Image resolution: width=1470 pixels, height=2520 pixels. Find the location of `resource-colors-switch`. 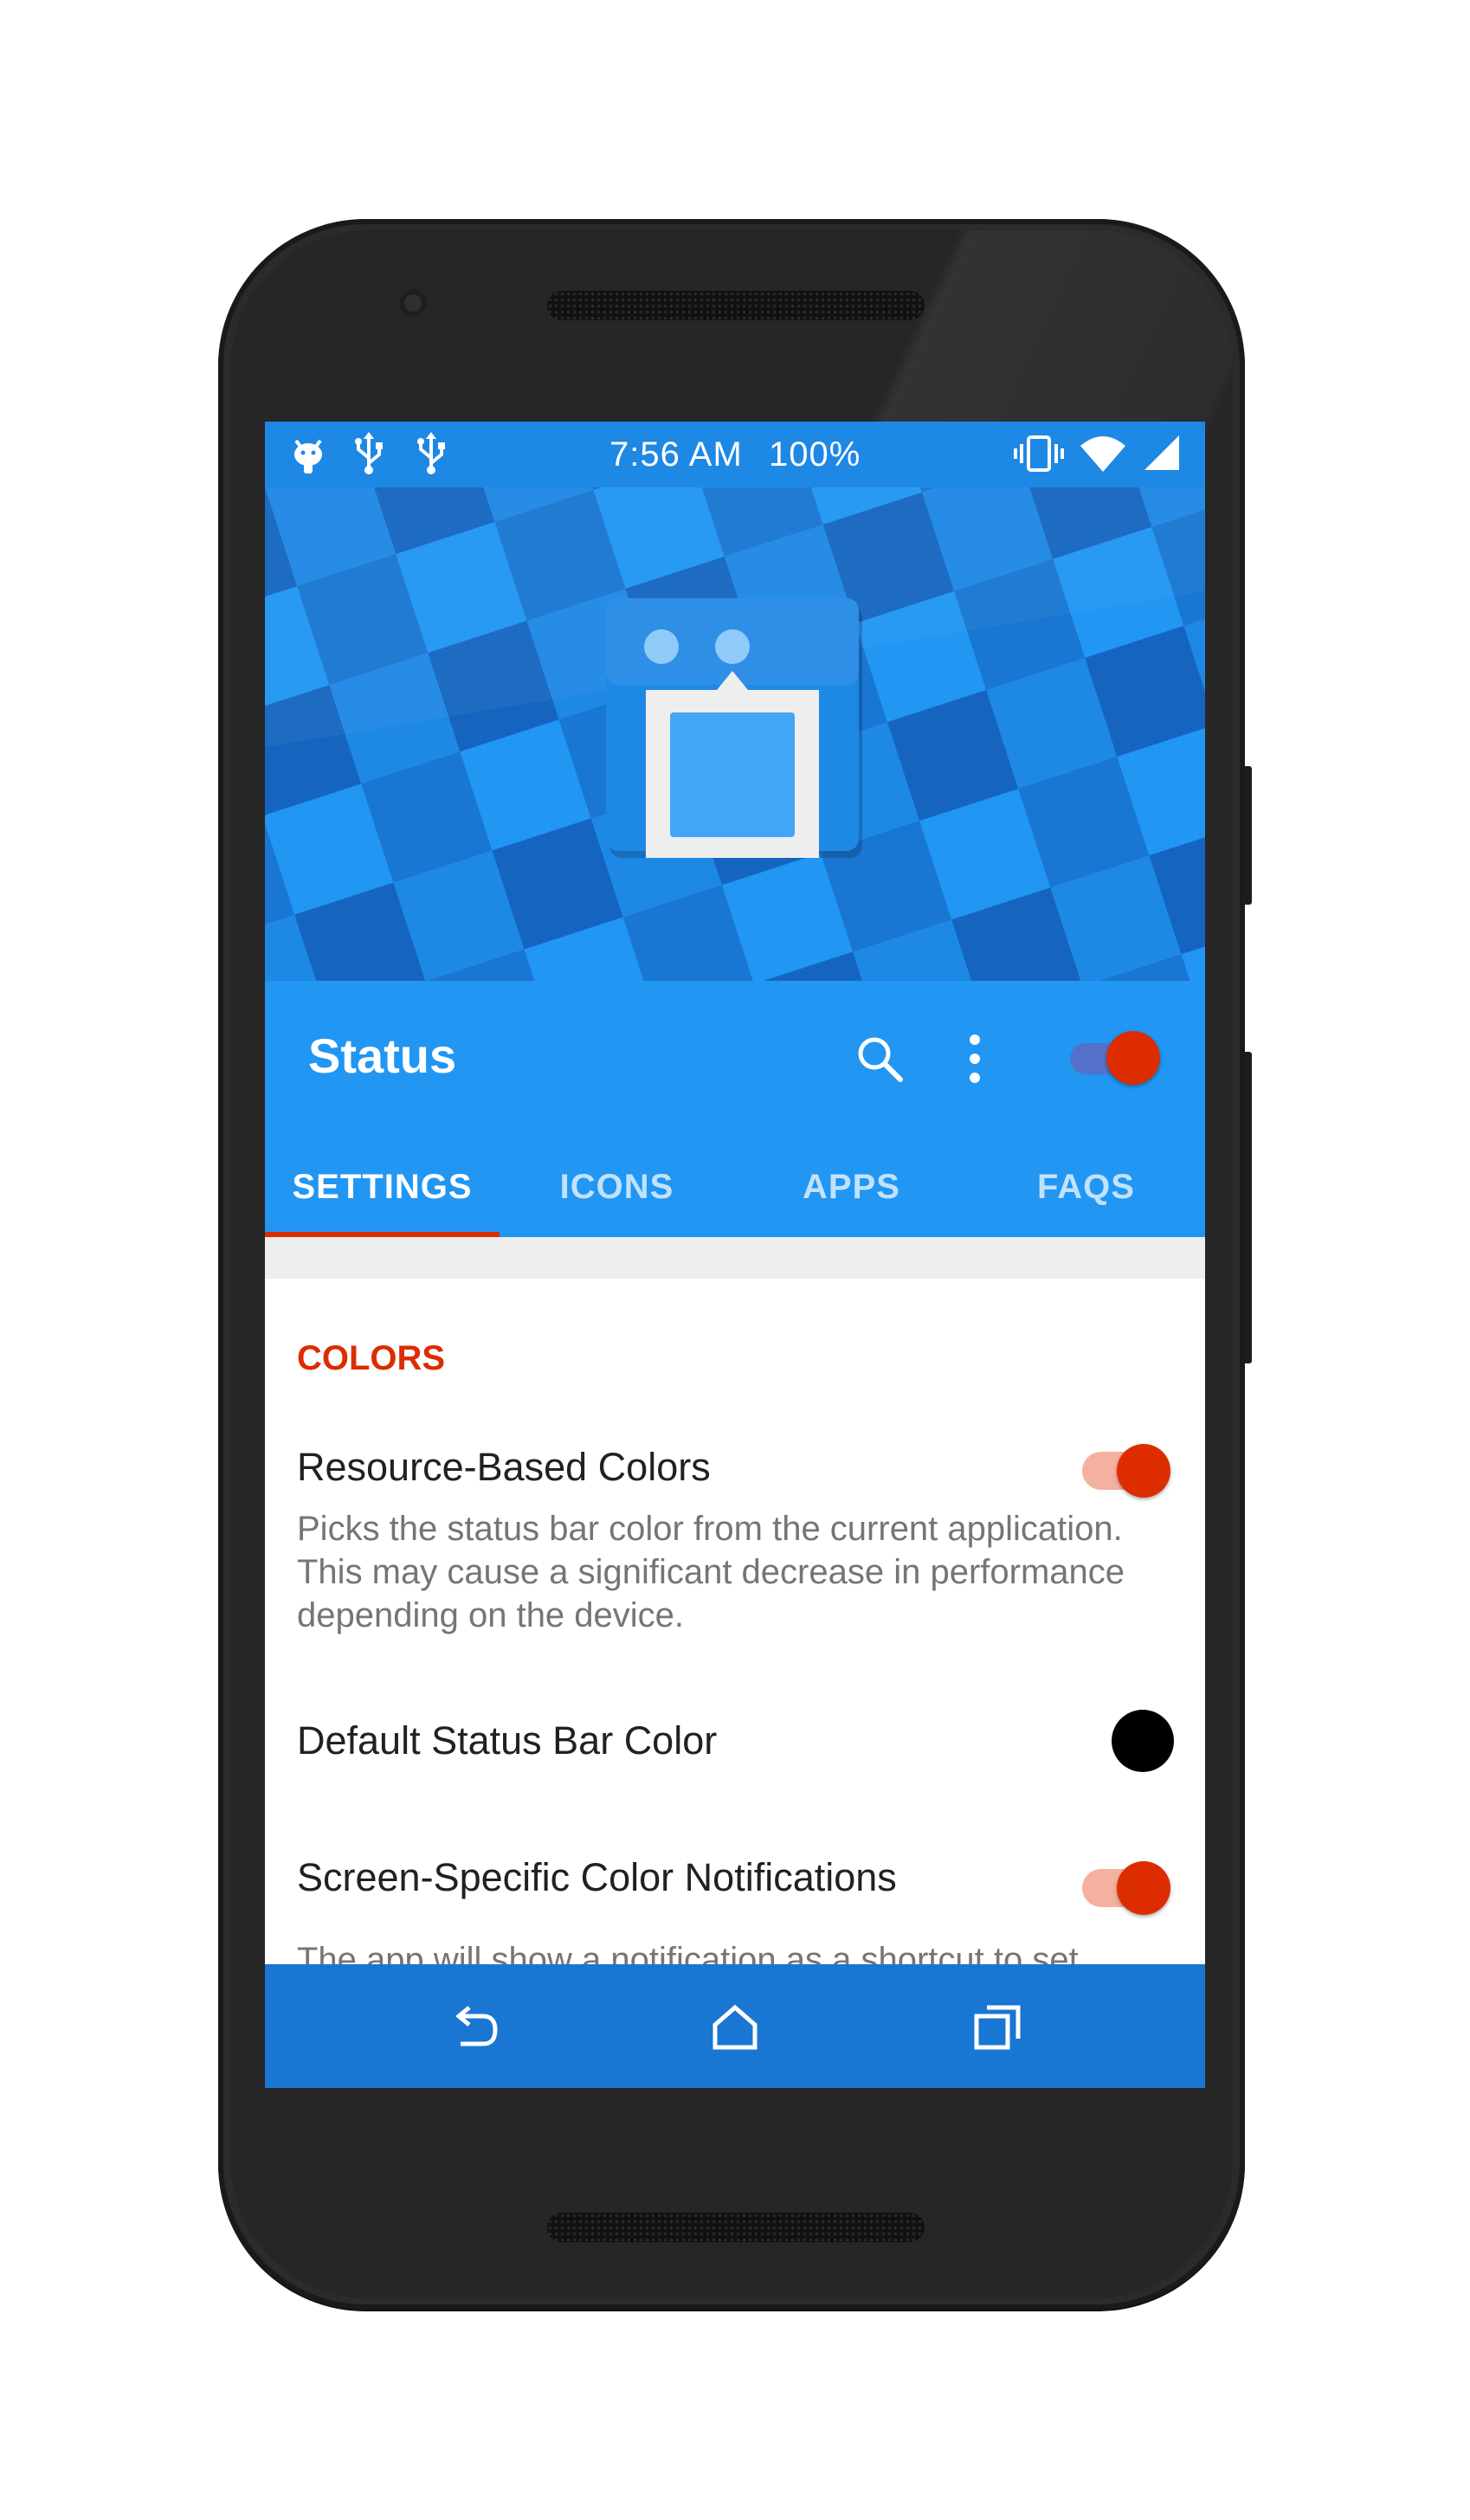

resource-colors-switch is located at coordinates (1126, 1471).